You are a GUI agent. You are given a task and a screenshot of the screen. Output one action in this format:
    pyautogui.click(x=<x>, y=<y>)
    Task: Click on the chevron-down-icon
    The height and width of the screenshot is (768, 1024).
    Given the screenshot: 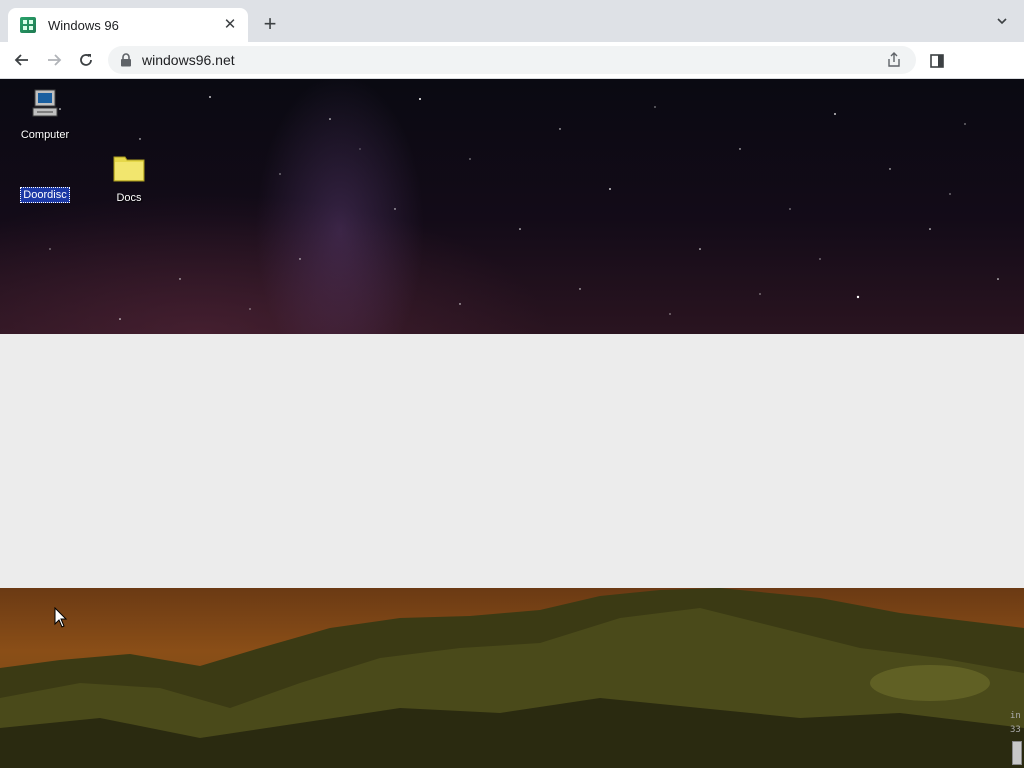 What is the action you would take?
    pyautogui.click(x=1002, y=24)
    